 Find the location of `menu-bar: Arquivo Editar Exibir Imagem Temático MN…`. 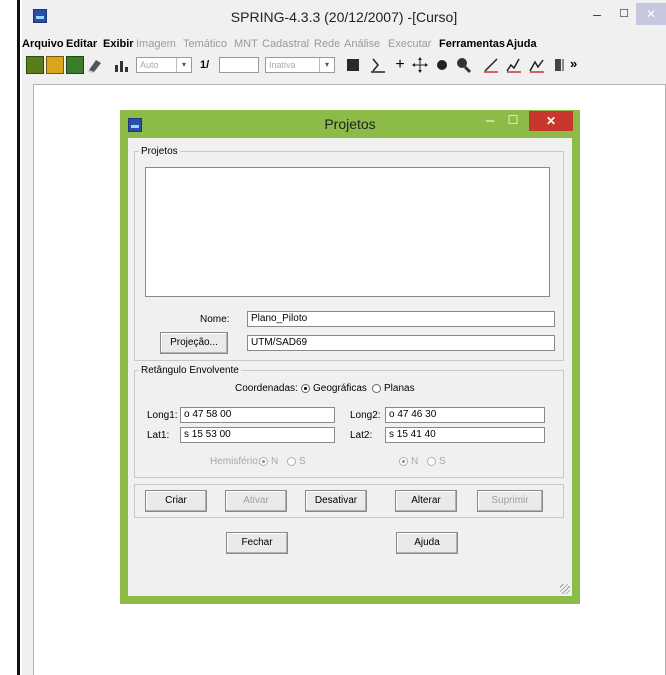

menu-bar: Arquivo Editar Exibir Imagem Temático MN… is located at coordinates (344, 44).